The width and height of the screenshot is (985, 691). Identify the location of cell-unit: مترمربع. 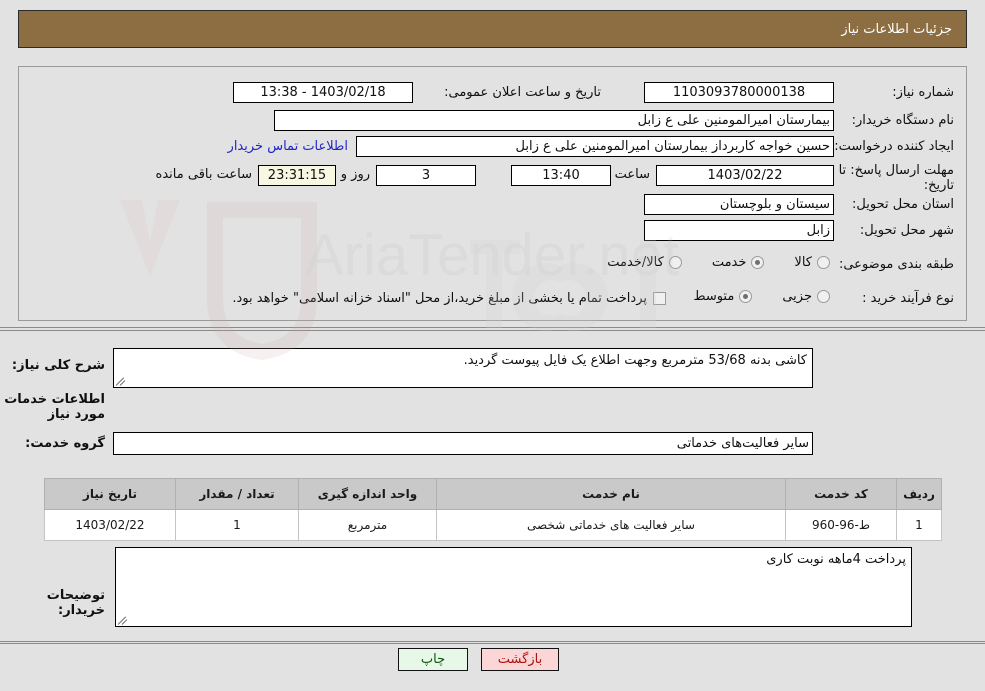
(367, 525).